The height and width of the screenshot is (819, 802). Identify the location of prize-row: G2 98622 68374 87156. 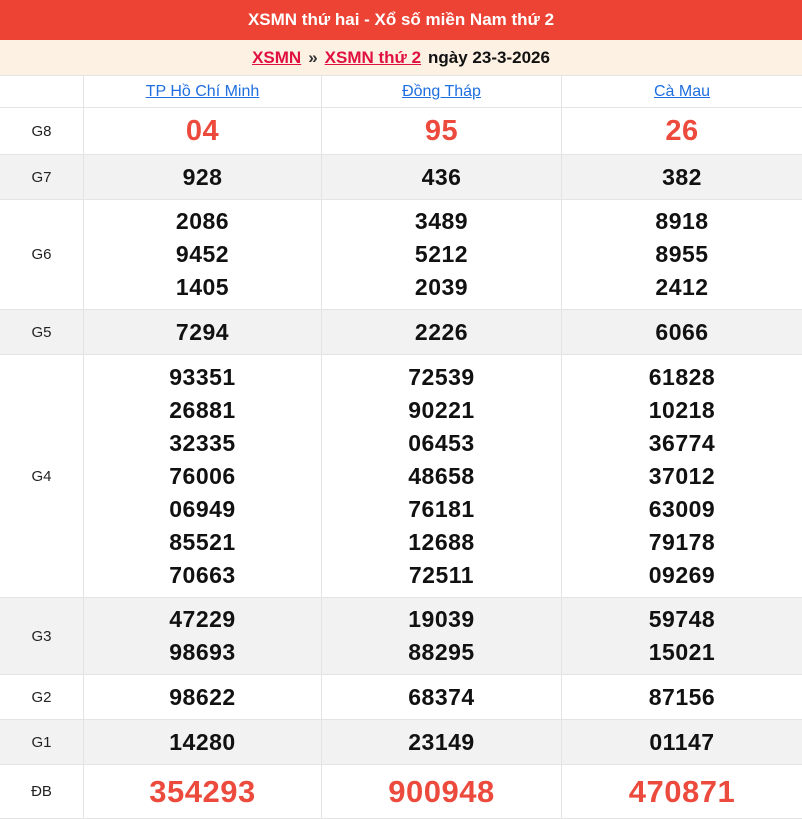
(401, 697).